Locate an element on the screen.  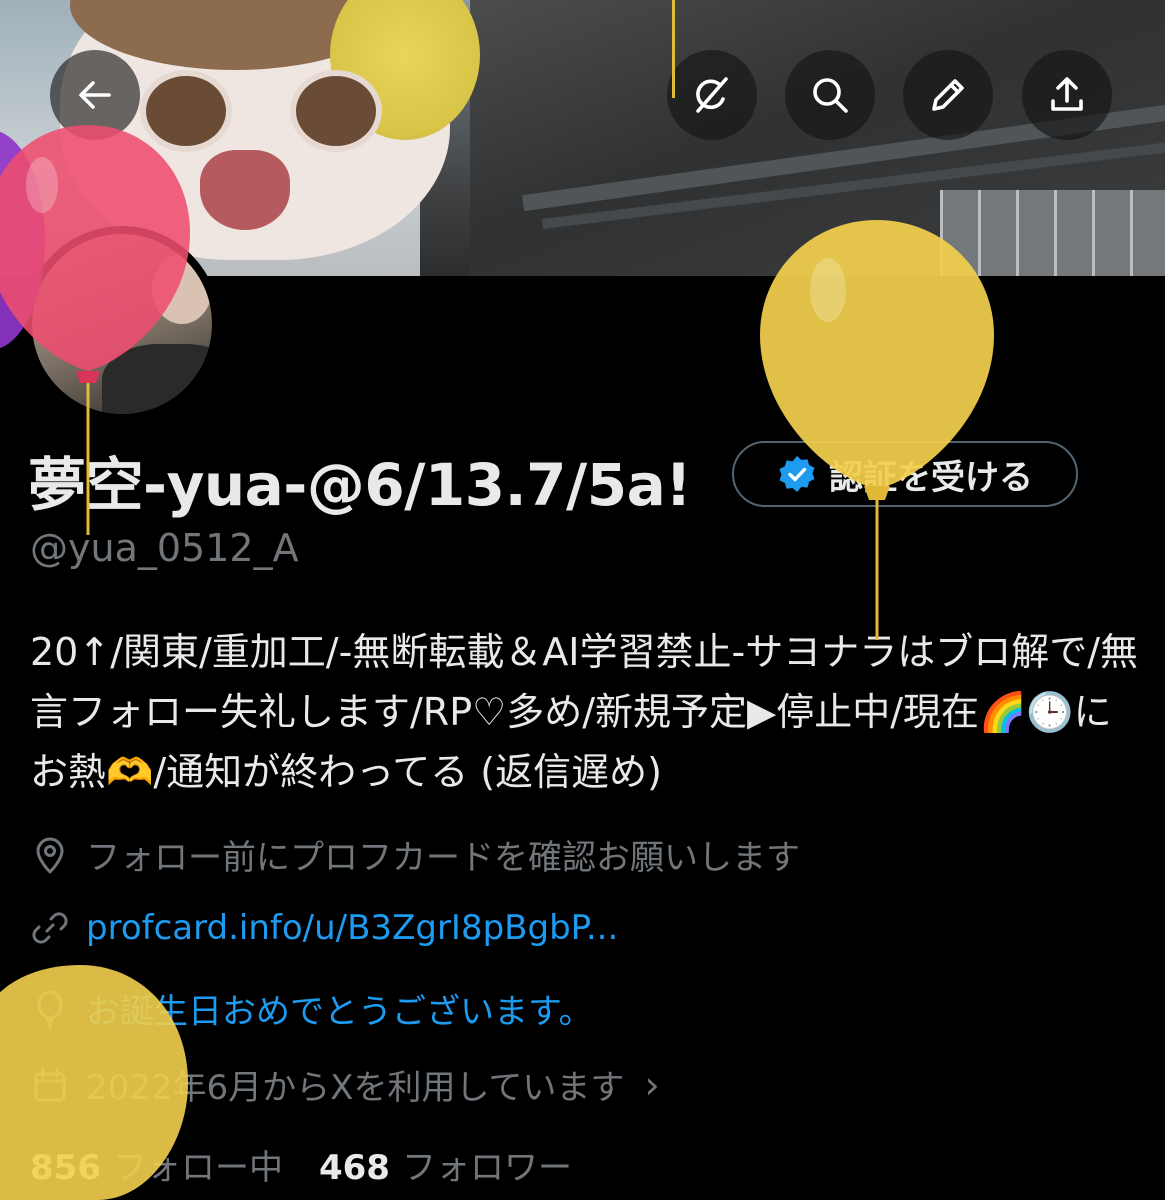
followers-count: 468 is located at coordinates (354, 1168).